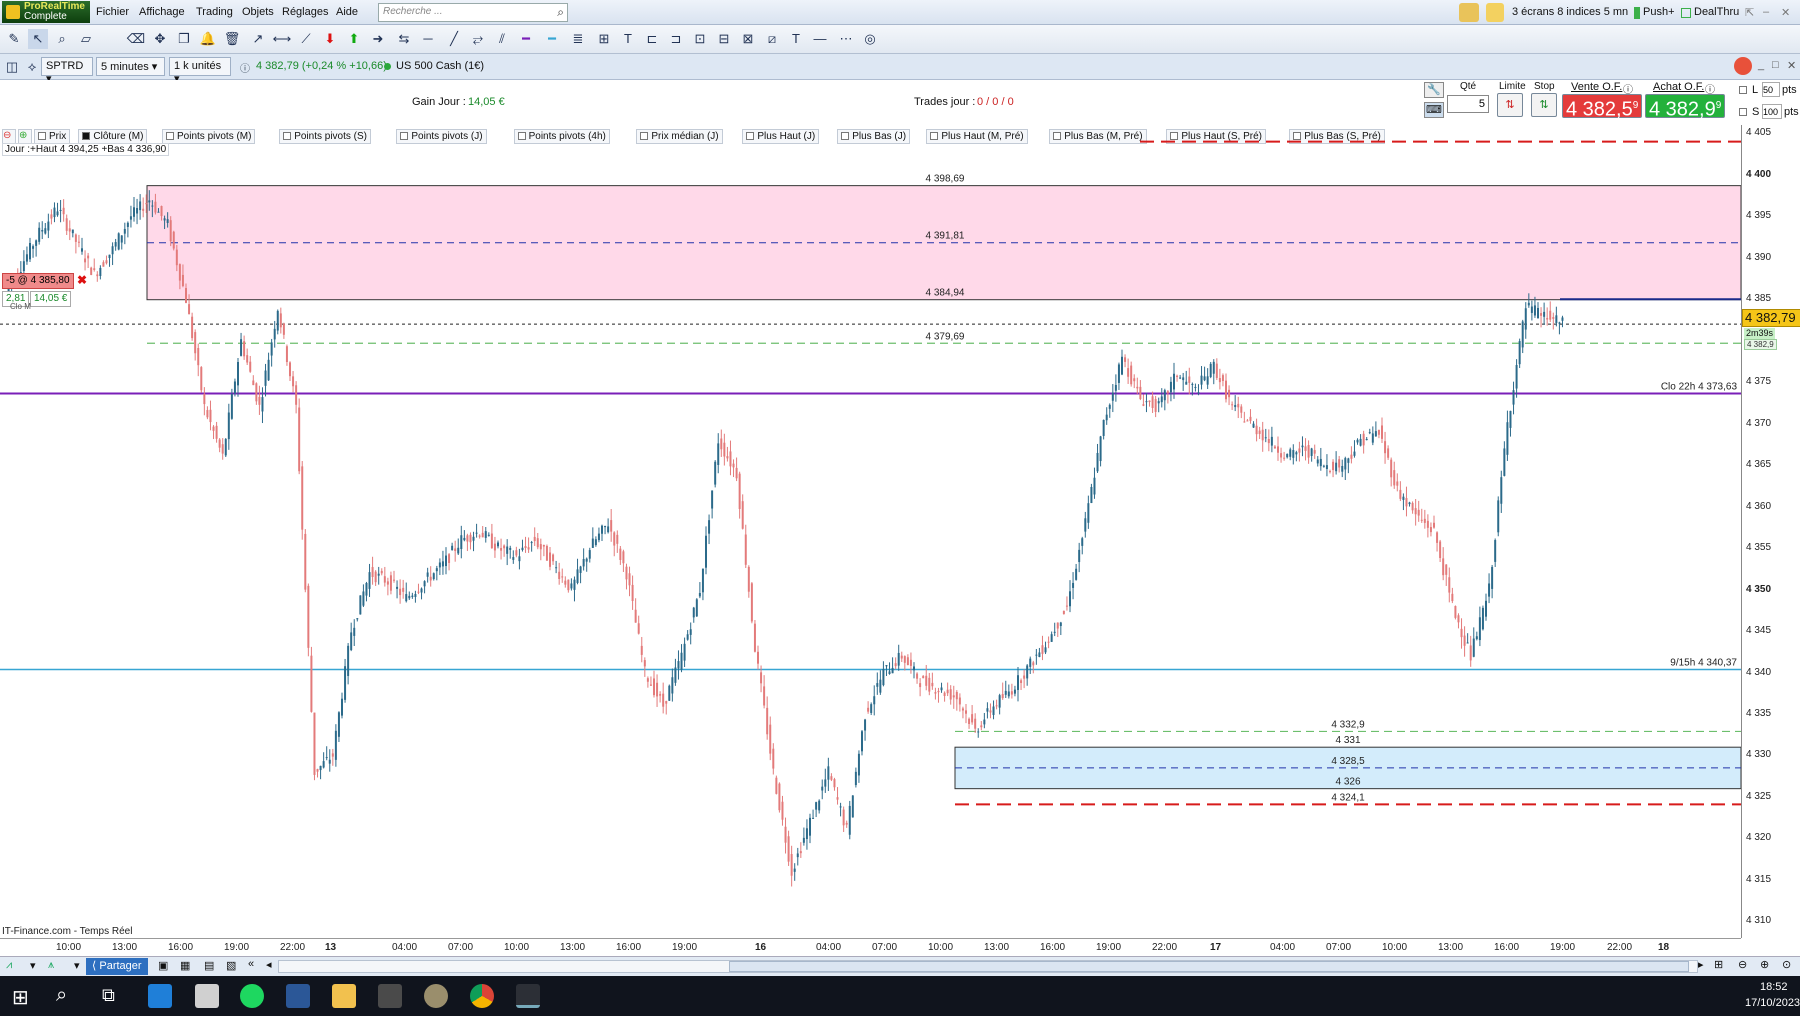 The image size is (1800, 1016). I want to click on chart-scrollbar, so click(988, 966).